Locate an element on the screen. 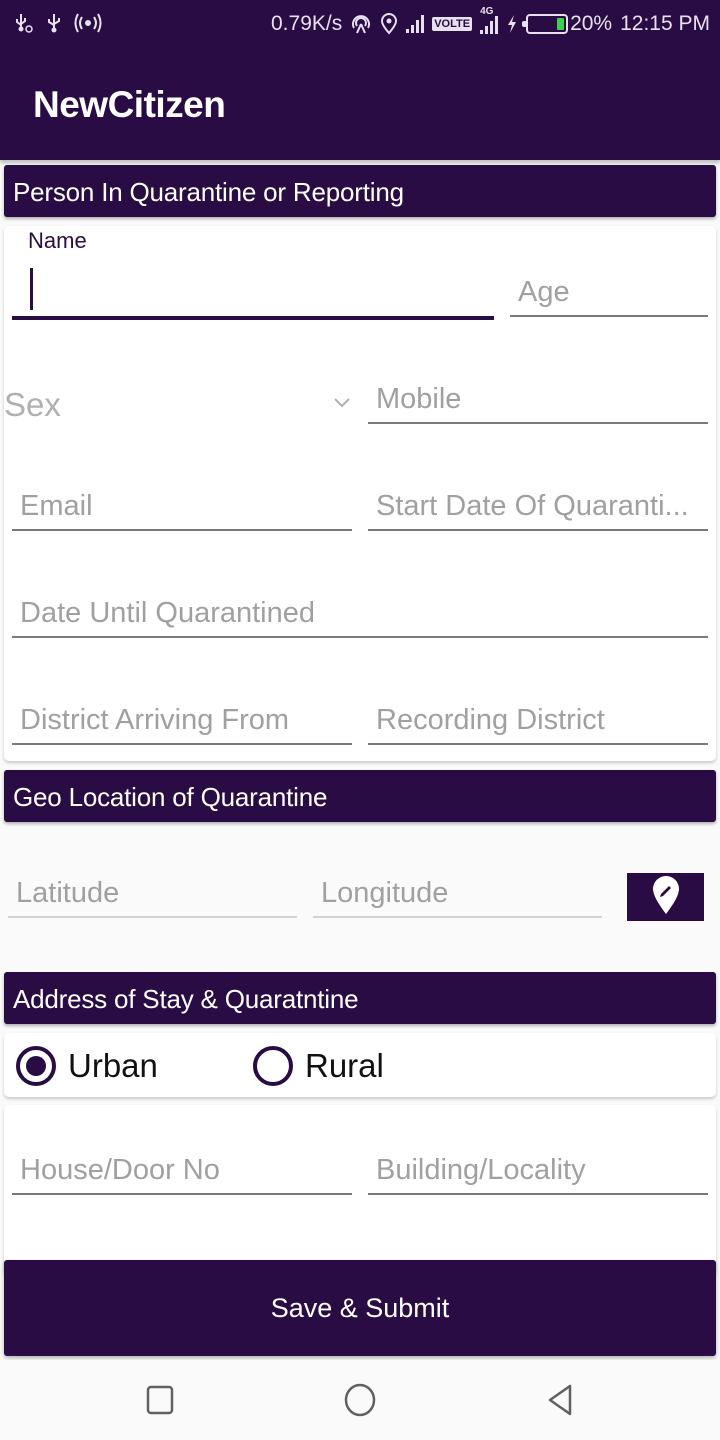  radio-rural-circle is located at coordinates (273, 1066).